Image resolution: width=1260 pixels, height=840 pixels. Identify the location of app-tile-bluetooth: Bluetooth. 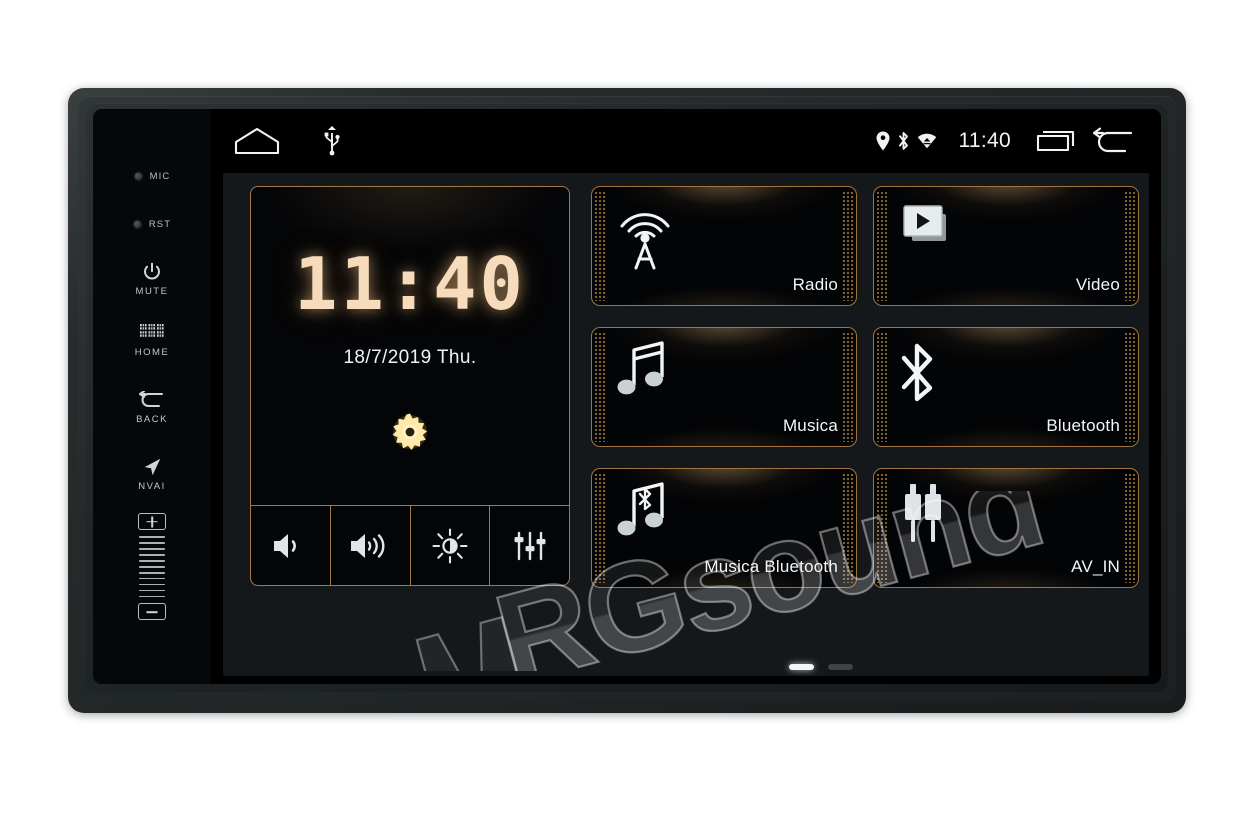
(1006, 387).